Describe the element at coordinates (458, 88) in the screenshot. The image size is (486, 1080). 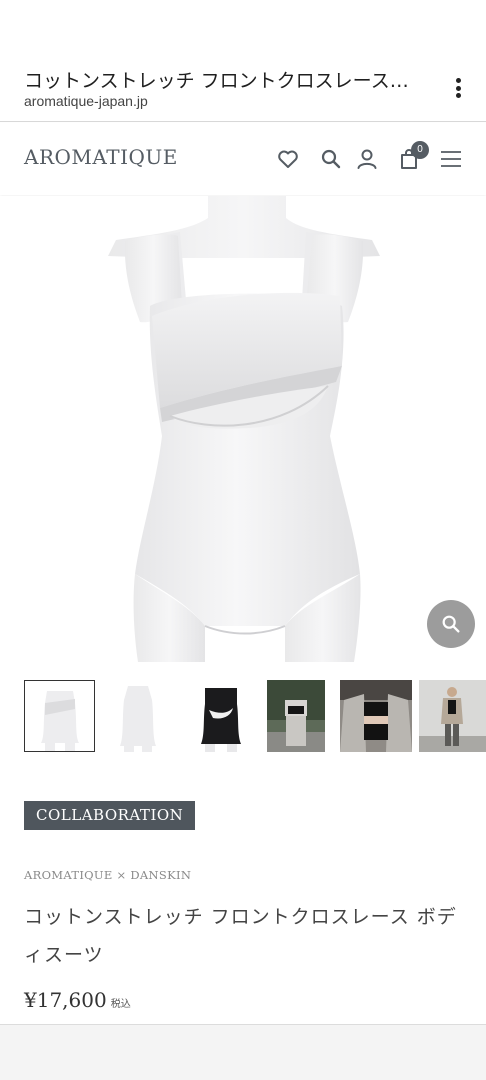
I see `more-options-icon` at that location.